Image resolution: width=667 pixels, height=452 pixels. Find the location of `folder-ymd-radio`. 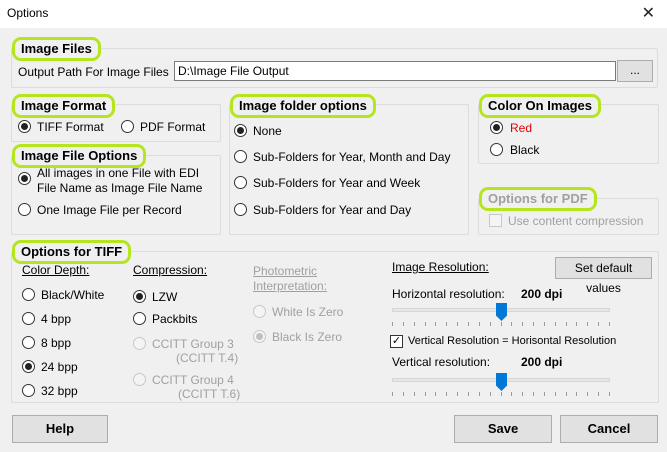

folder-ymd-radio is located at coordinates (240, 156).